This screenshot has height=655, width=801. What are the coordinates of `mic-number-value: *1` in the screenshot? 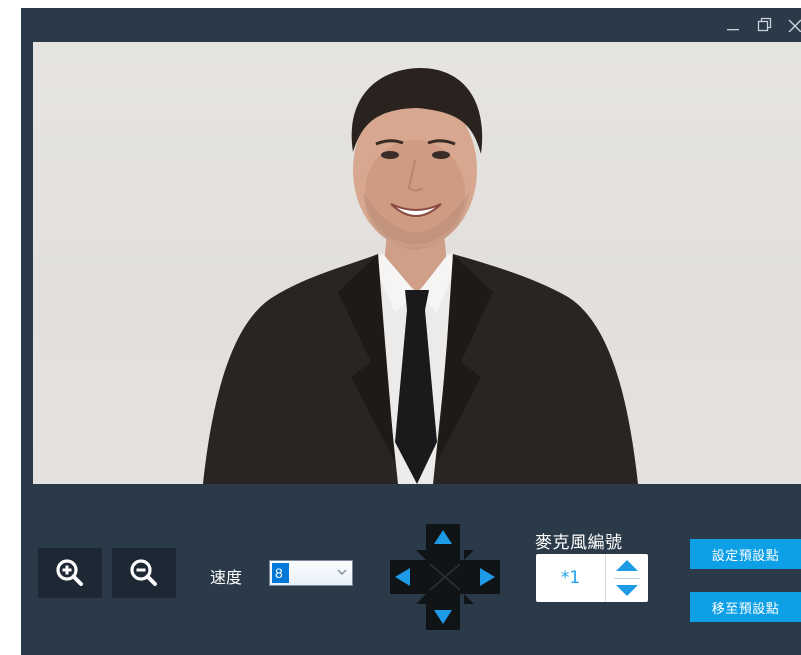 It's located at (570, 578).